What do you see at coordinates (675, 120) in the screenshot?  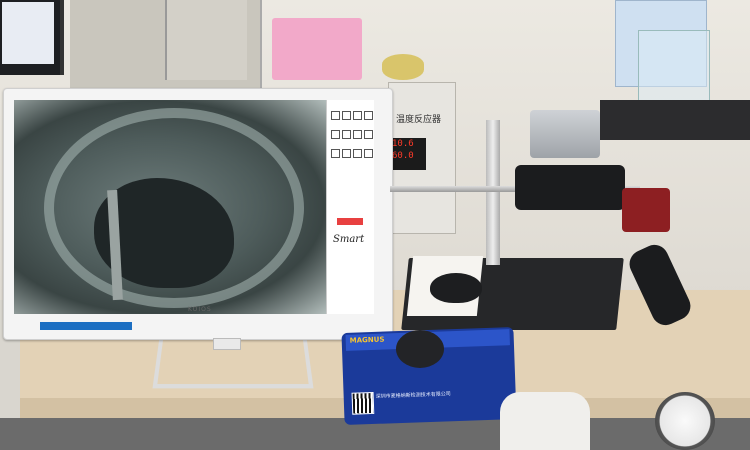 I see `back-bench` at bounding box center [675, 120].